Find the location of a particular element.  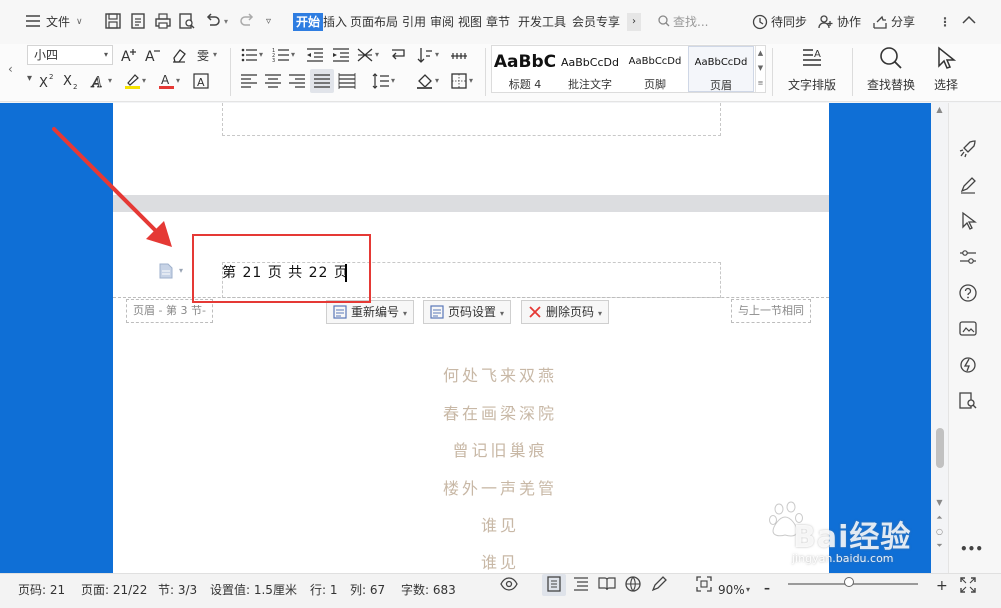

numbering-dropdown-icon: ▾ is located at coordinates (293, 54).